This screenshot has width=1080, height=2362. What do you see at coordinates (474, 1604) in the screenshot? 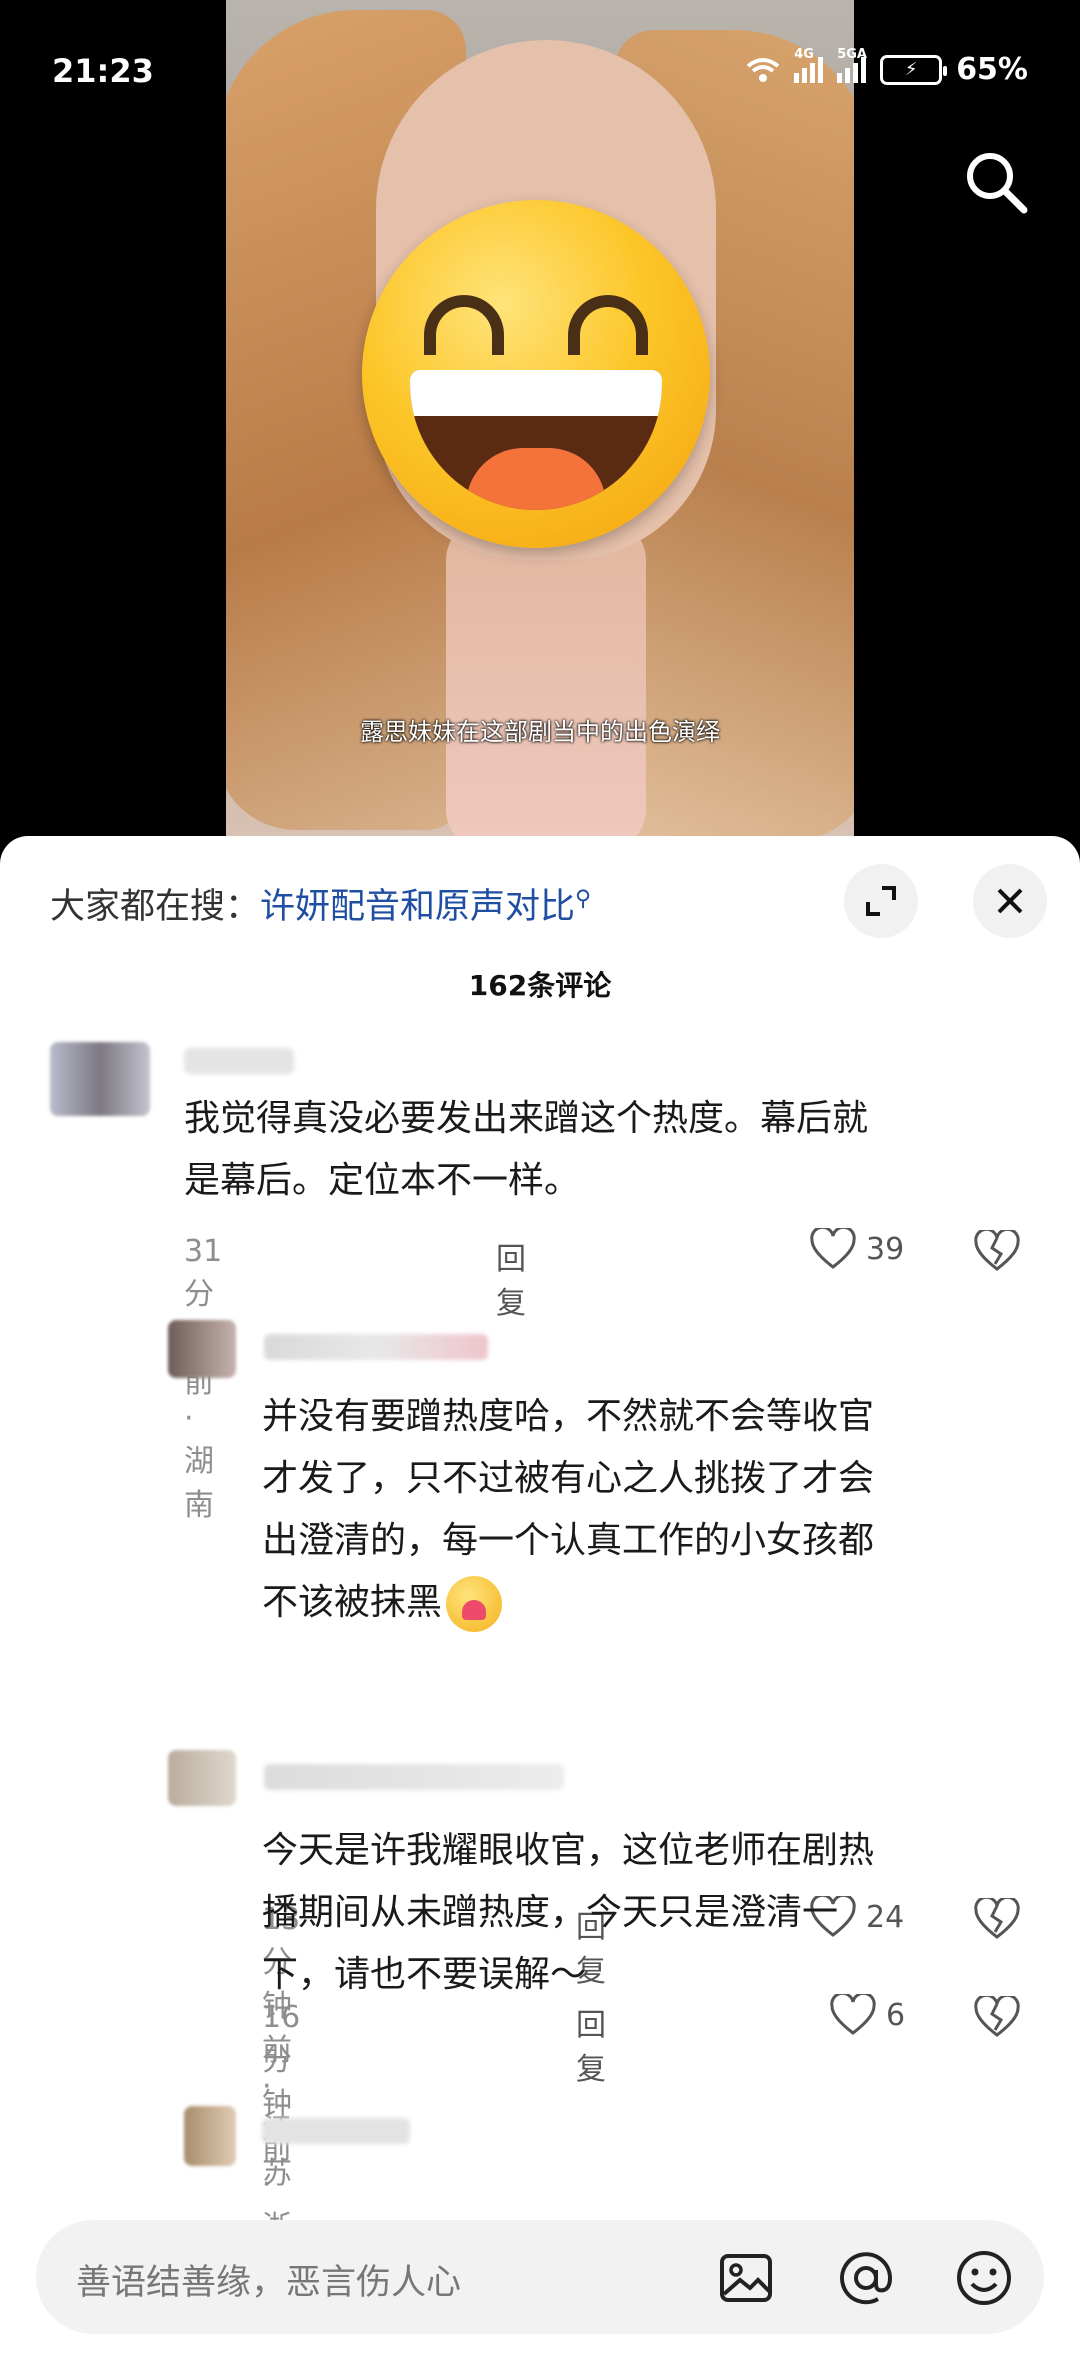
I see `emoji-sticker` at bounding box center [474, 1604].